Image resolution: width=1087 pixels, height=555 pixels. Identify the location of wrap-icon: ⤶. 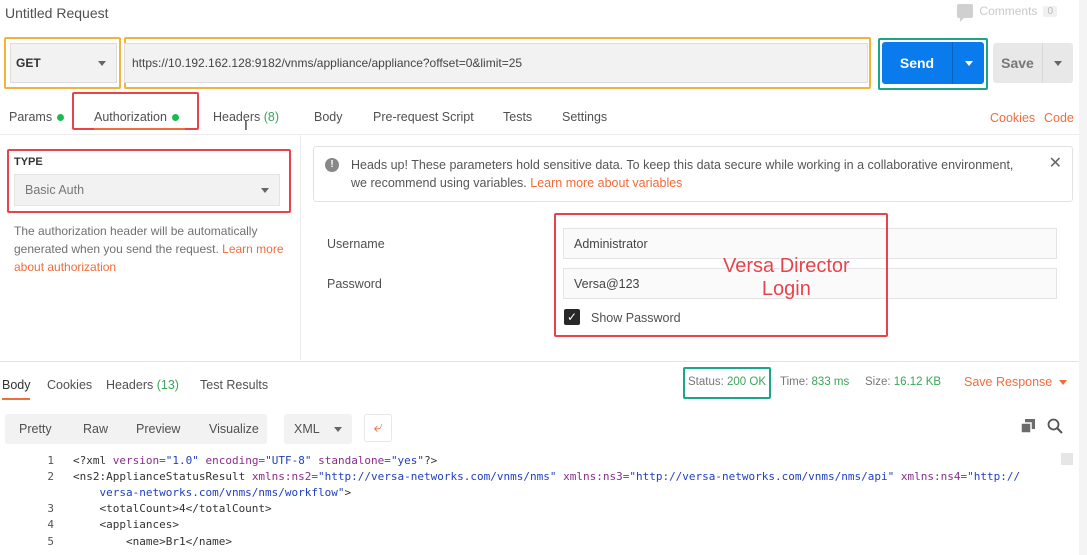
(378, 427).